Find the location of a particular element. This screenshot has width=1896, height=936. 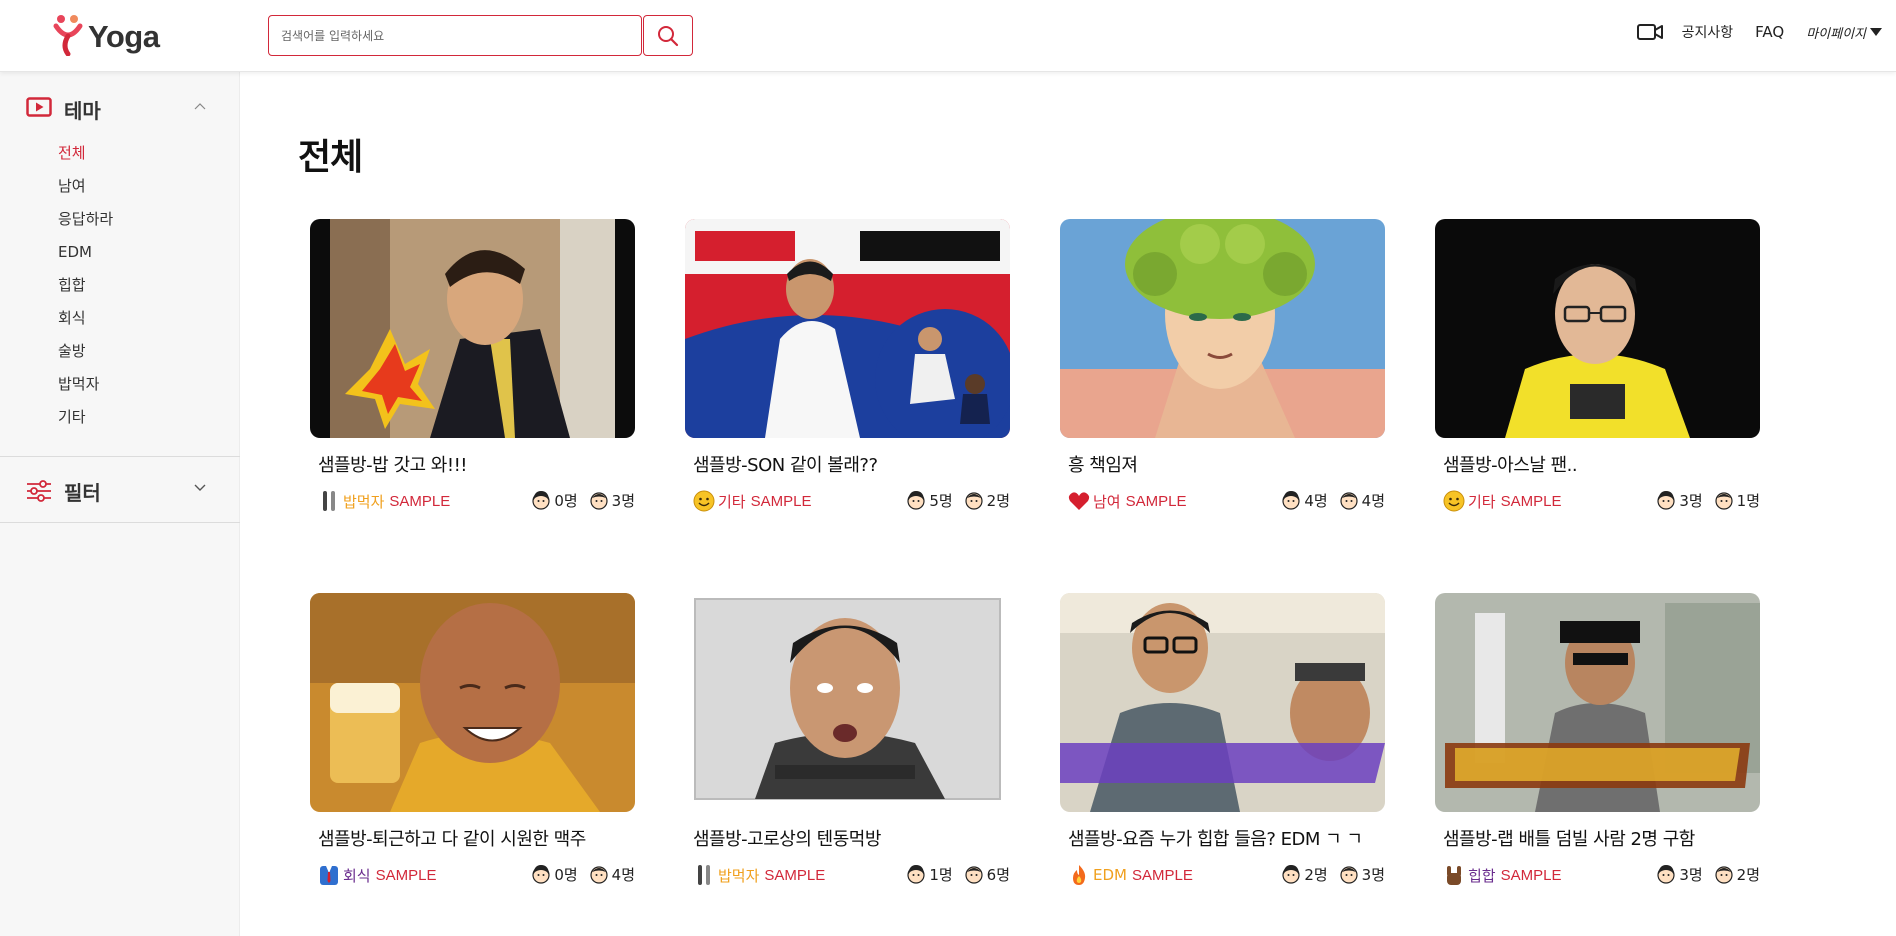

room-meta: 밥먹자 SAMPLE 1명 6명 is located at coordinates (851, 875).